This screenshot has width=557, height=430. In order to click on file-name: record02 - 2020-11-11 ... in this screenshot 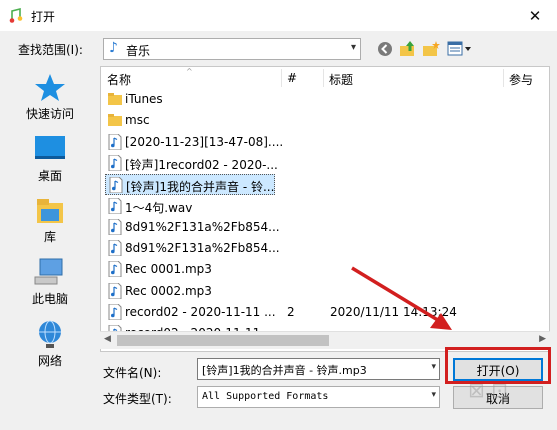, I will do `click(200, 312)`.